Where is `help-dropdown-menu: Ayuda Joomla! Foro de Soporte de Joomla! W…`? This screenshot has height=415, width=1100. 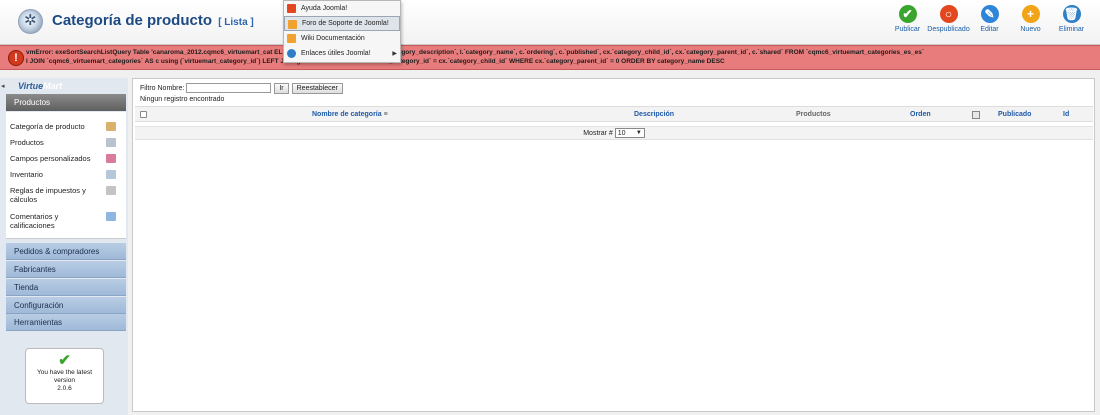
help-dropdown-menu: Ayuda Joomla! Foro de Soporte de Joomla! W… is located at coordinates (342, 31).